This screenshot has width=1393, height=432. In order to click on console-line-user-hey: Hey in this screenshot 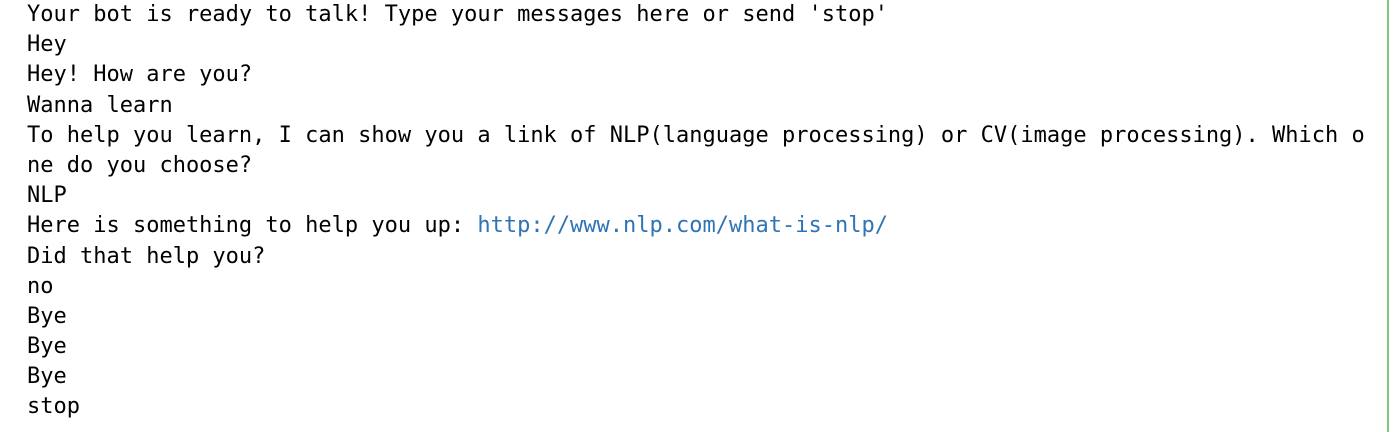, I will do `click(47, 45)`.